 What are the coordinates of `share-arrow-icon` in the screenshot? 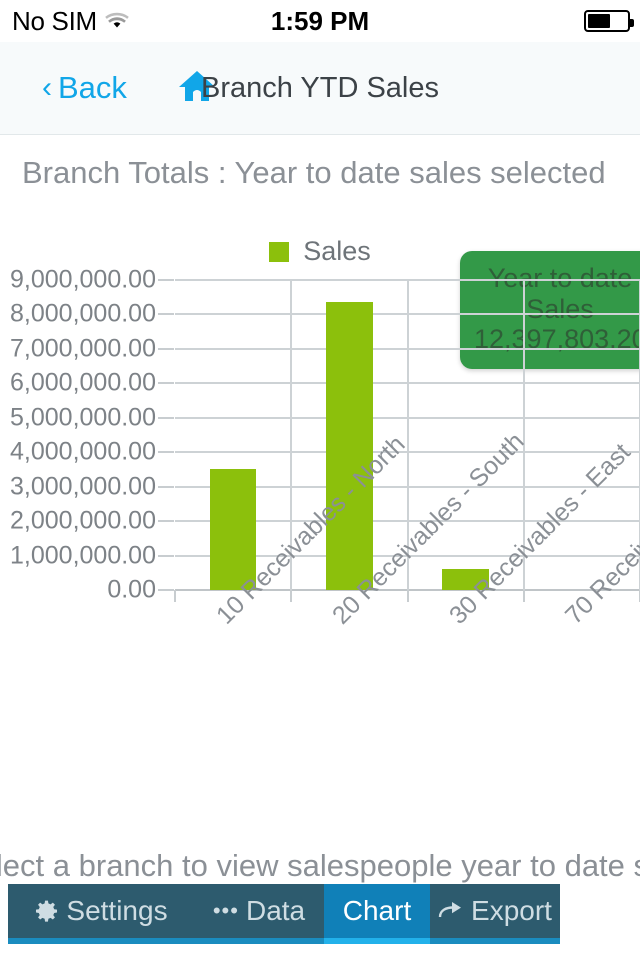 It's located at (451, 911).